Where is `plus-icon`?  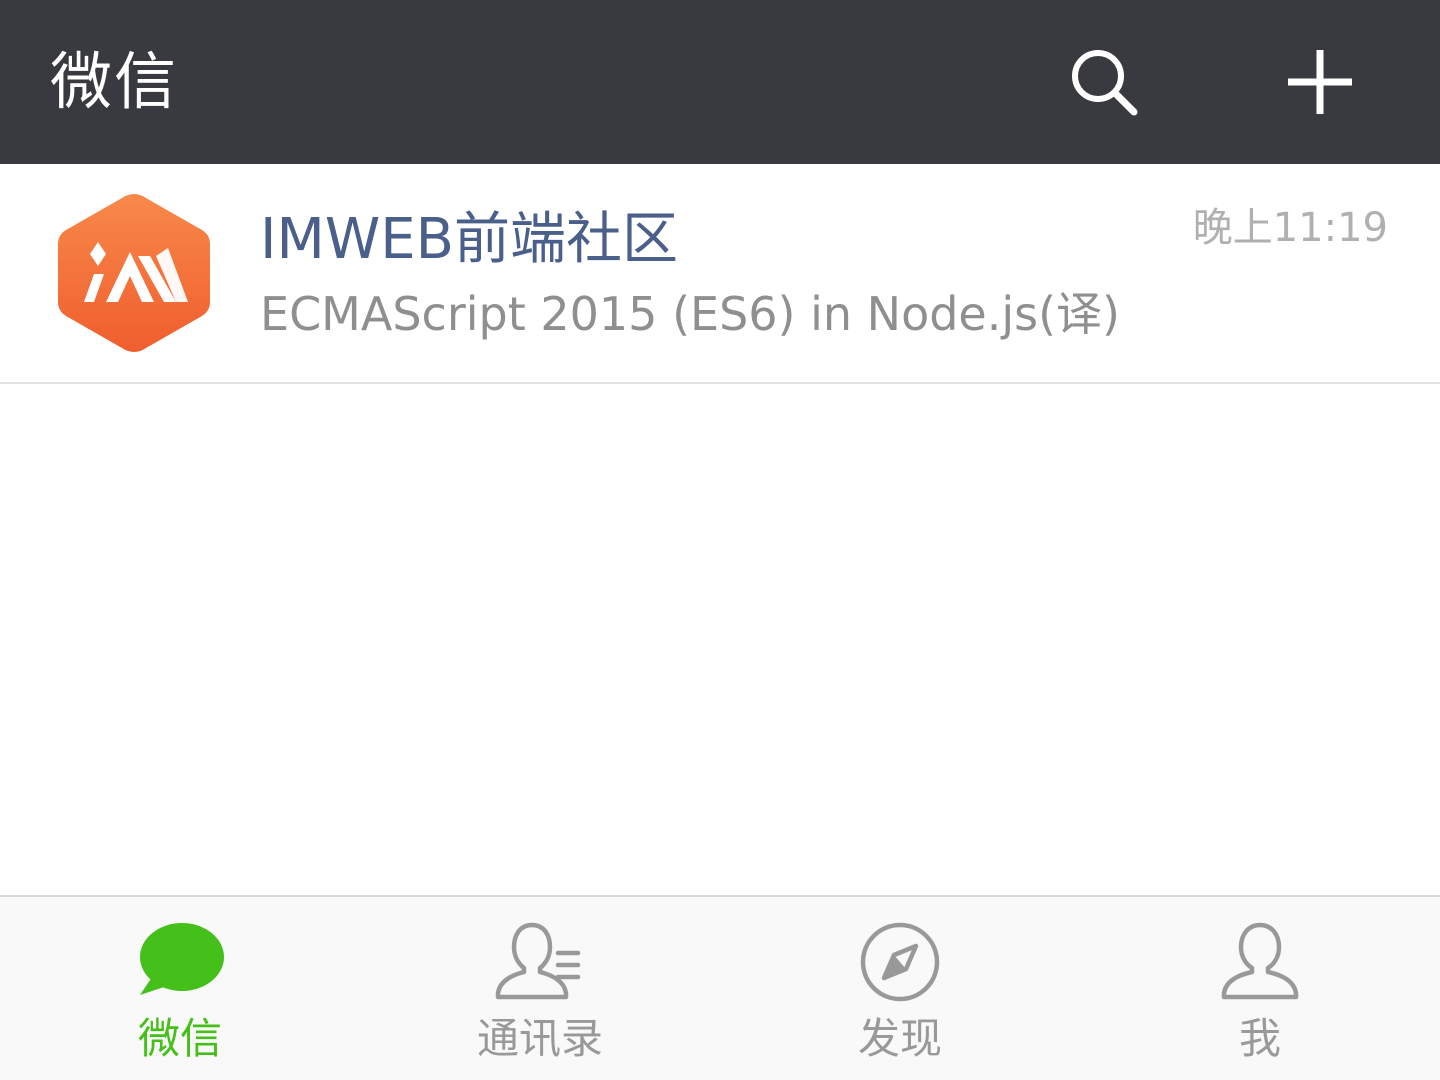 plus-icon is located at coordinates (1320, 82).